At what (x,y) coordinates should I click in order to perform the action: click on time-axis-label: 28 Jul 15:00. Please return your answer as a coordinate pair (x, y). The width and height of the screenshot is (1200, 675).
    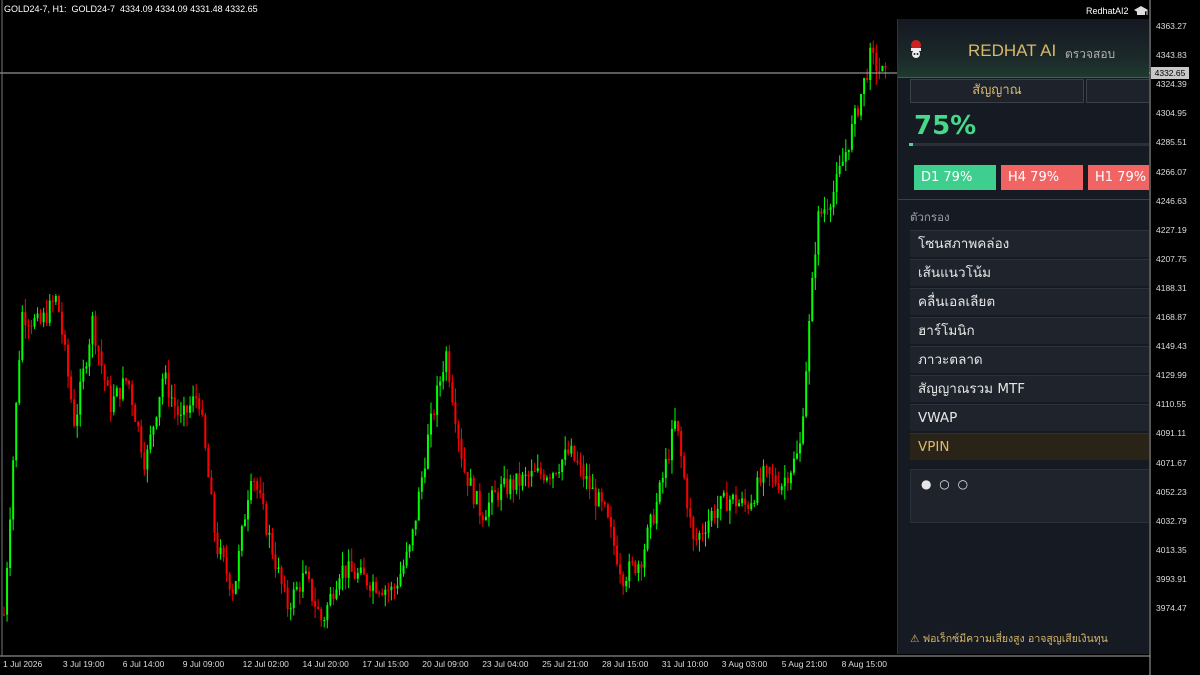
    Looking at the image, I should click on (625, 664).